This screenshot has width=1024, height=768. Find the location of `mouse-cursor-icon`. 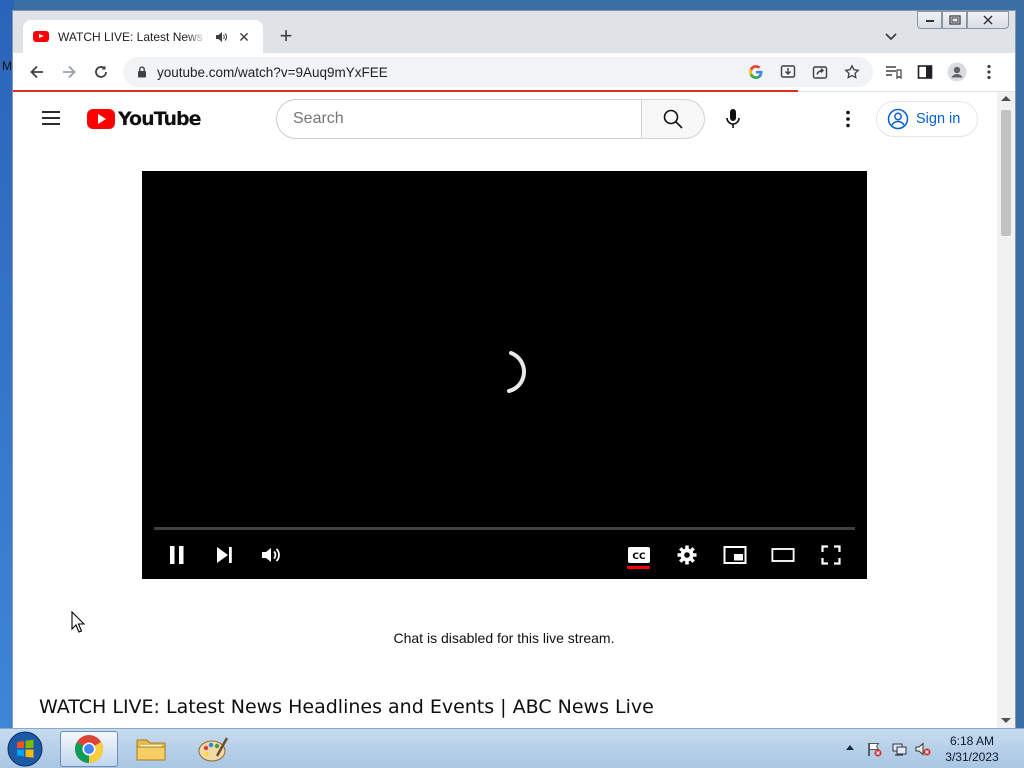

mouse-cursor-icon is located at coordinates (78, 622).